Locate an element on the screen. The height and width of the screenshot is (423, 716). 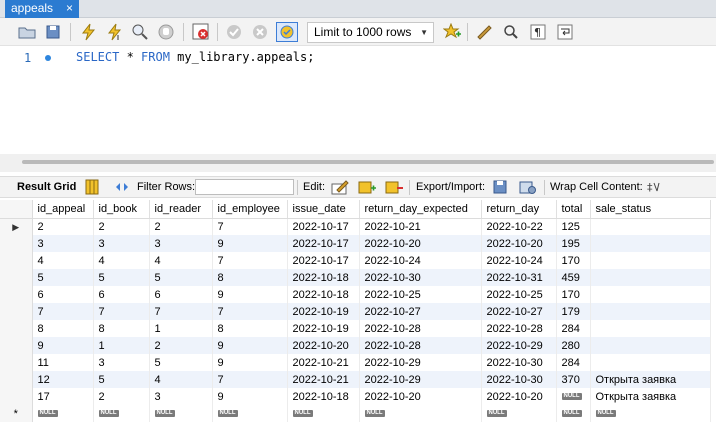
cell-id-appeal: 3 is located at coordinates (63, 243).